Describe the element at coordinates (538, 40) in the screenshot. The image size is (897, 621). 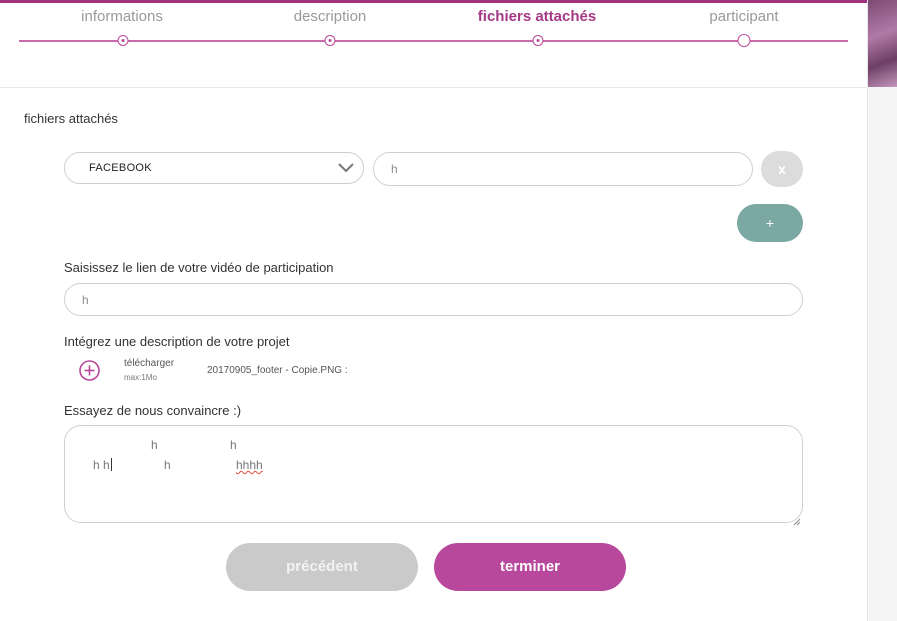
I see `step-dot-fichiers-attaches` at that location.